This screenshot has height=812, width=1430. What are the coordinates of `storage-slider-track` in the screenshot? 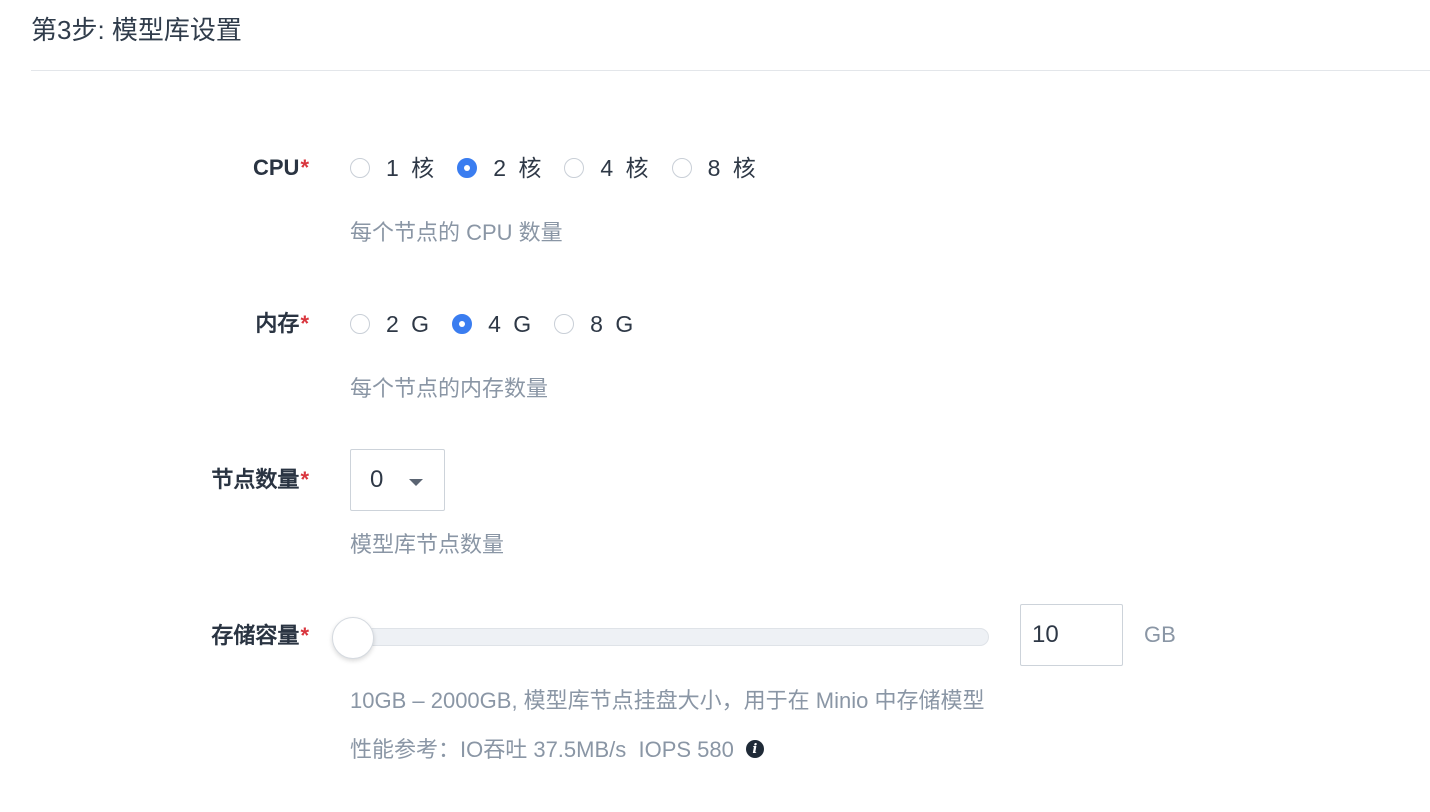 It's located at (670, 637).